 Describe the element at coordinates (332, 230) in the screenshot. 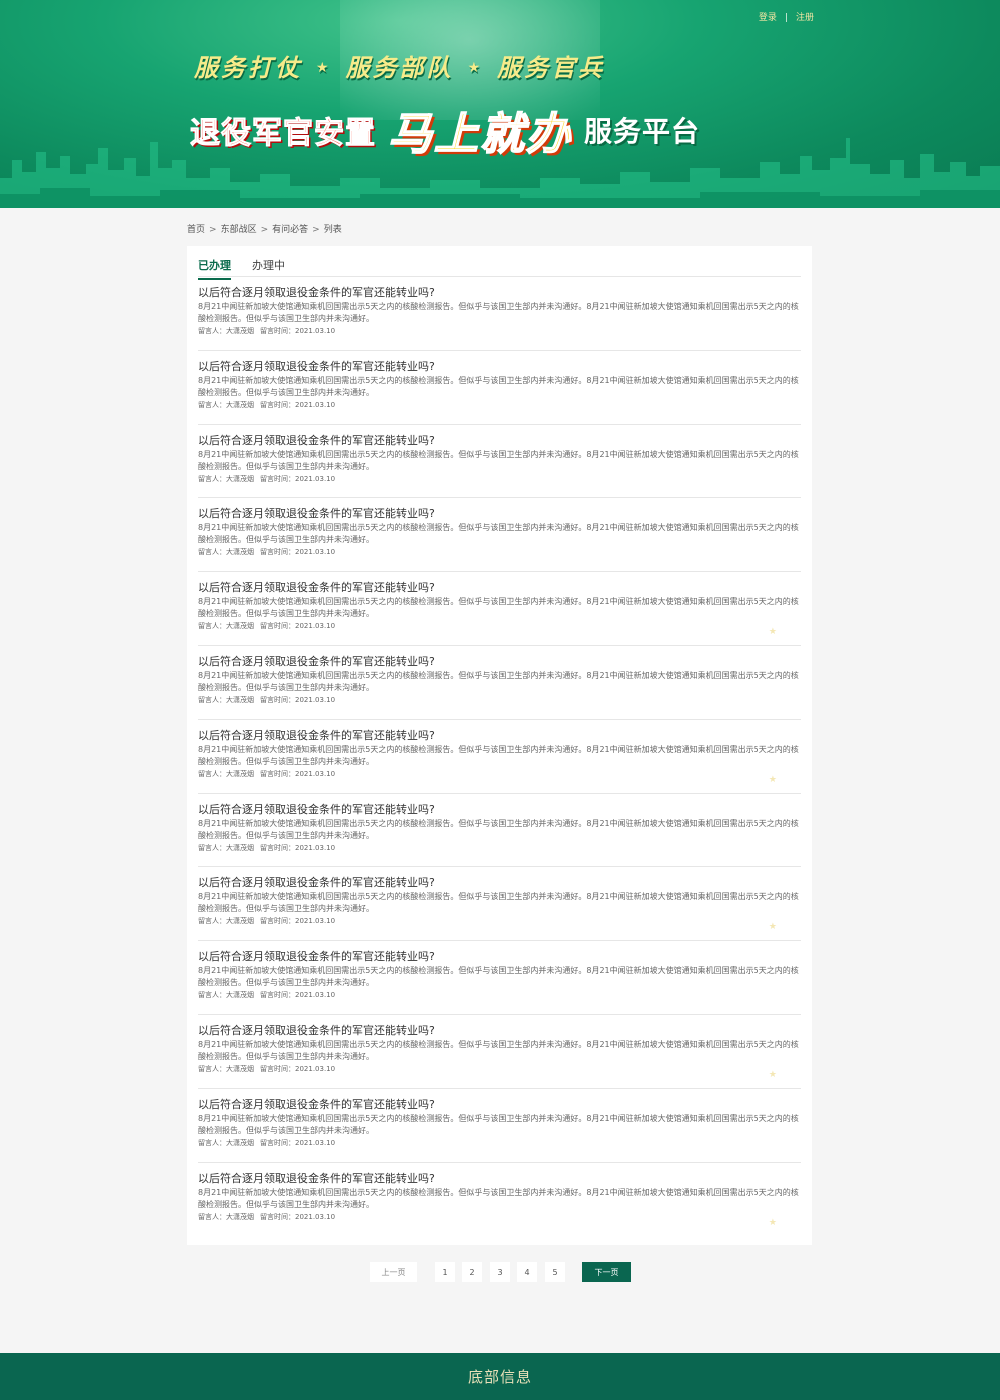

I see `breadcrumb-current: 列表` at that location.